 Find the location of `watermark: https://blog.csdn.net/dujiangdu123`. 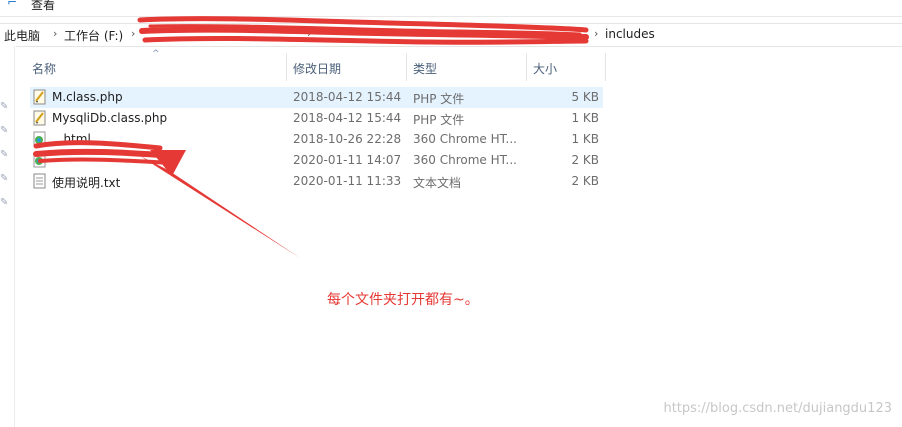

watermark: https://blog.csdn.net/dujiangdu123 is located at coordinates (777, 408).